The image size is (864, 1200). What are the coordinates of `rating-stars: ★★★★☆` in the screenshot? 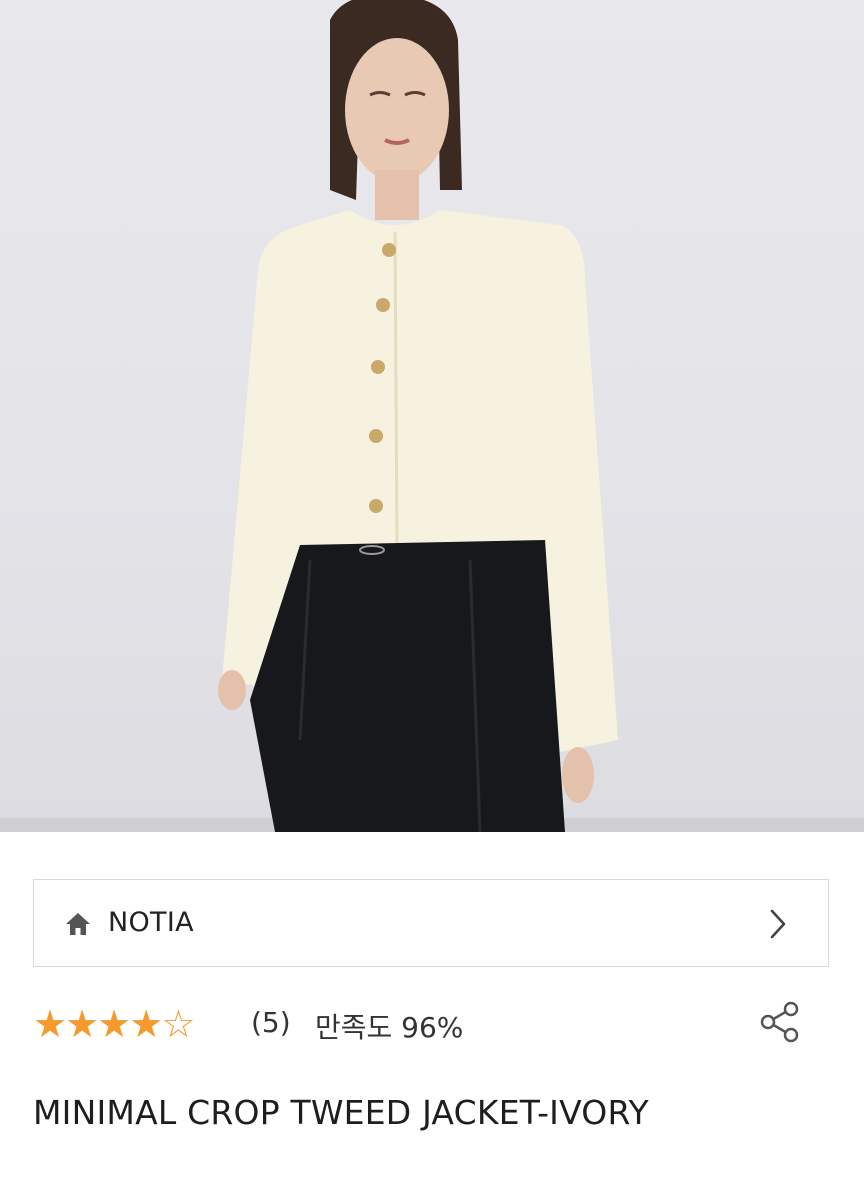 It's located at (114, 1024).